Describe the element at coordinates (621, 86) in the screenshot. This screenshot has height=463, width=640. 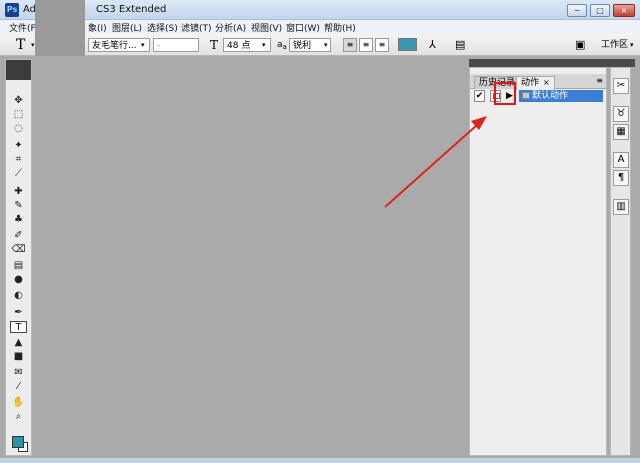
I see `tool-presets-icon: ✂` at that location.